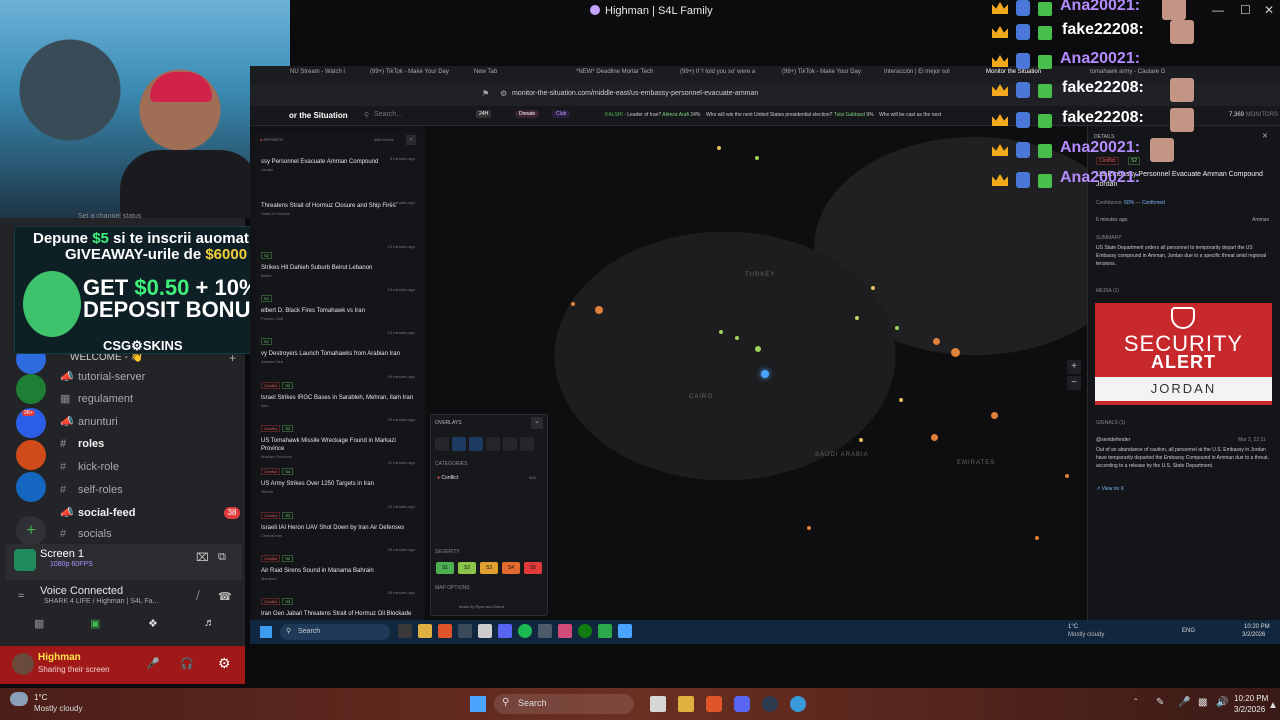 This screenshot has width=1280, height=720. What do you see at coordinates (1183, 354) in the screenshot?
I see `security-alert-image: SECURITY ALERT JORDAN` at bounding box center [1183, 354].